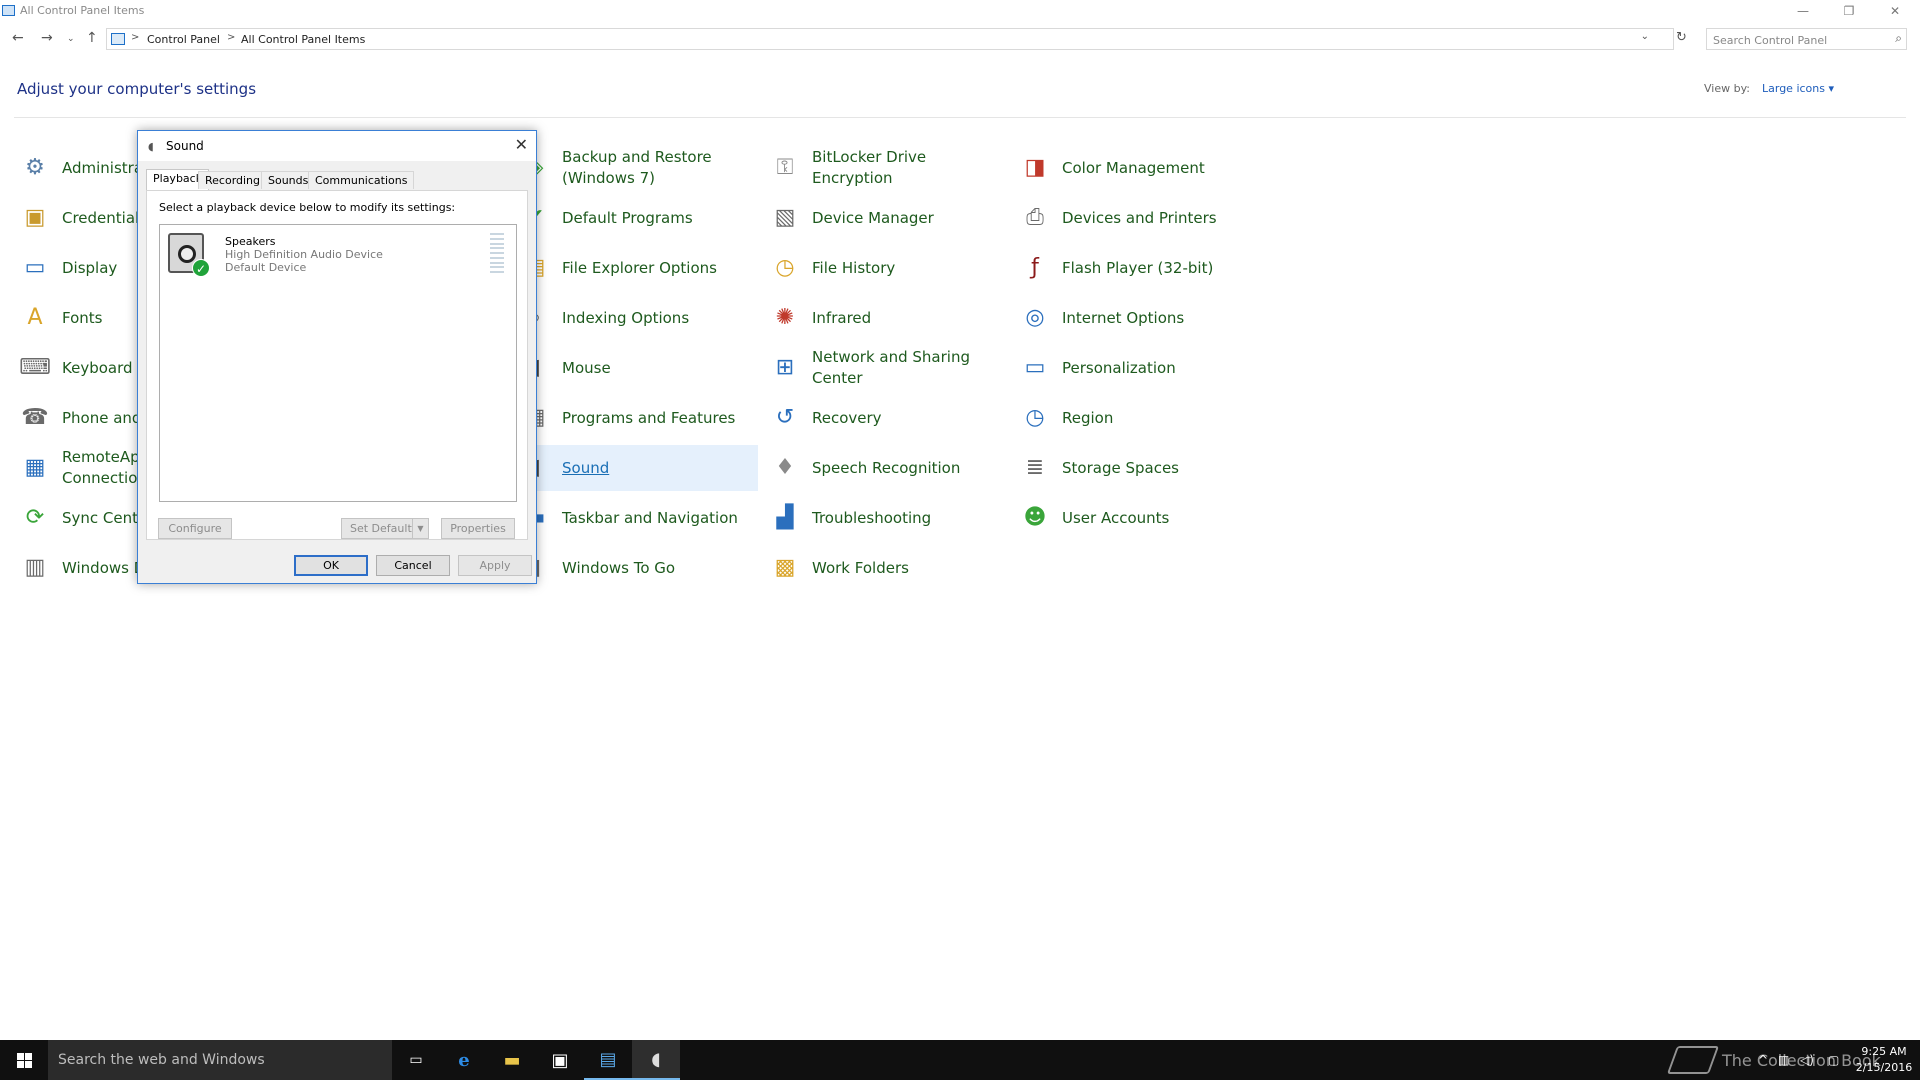 The height and width of the screenshot is (1080, 1920). I want to click on control-panel-item-backup-restore: ◈Backup and Restore (Windows 7), so click(637, 168).